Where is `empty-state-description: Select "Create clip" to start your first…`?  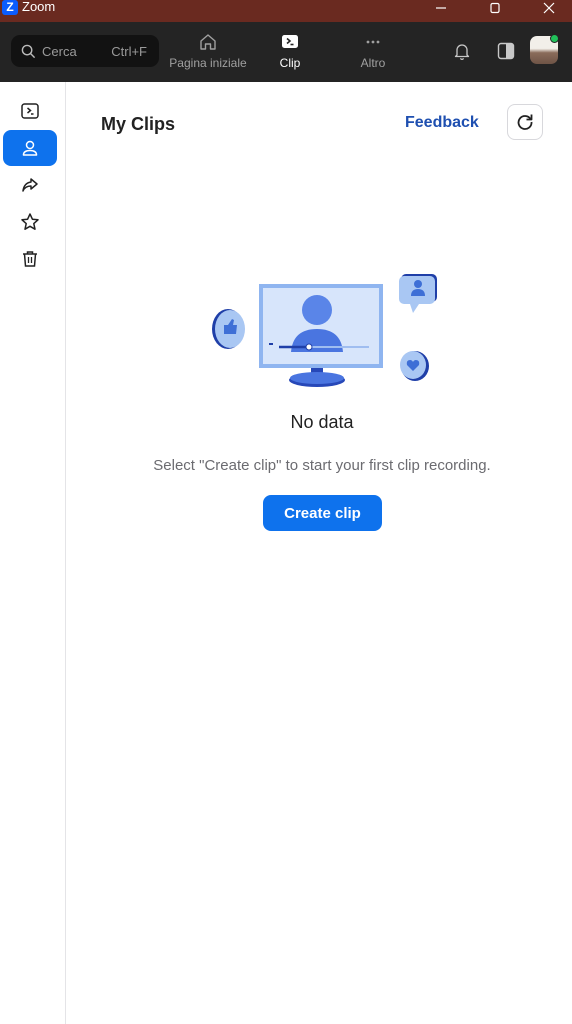
empty-state-description: Select "Create clip" to start your first… is located at coordinates (322, 465).